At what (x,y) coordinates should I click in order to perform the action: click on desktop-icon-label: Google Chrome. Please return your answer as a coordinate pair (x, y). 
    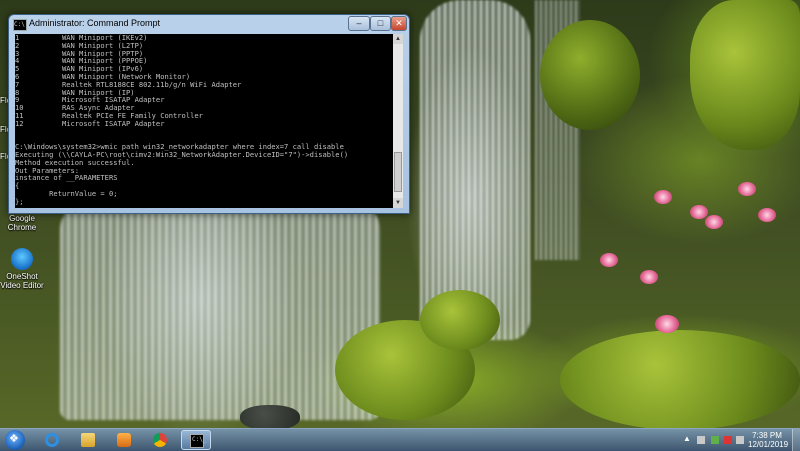
    Looking at the image, I should click on (22, 223).